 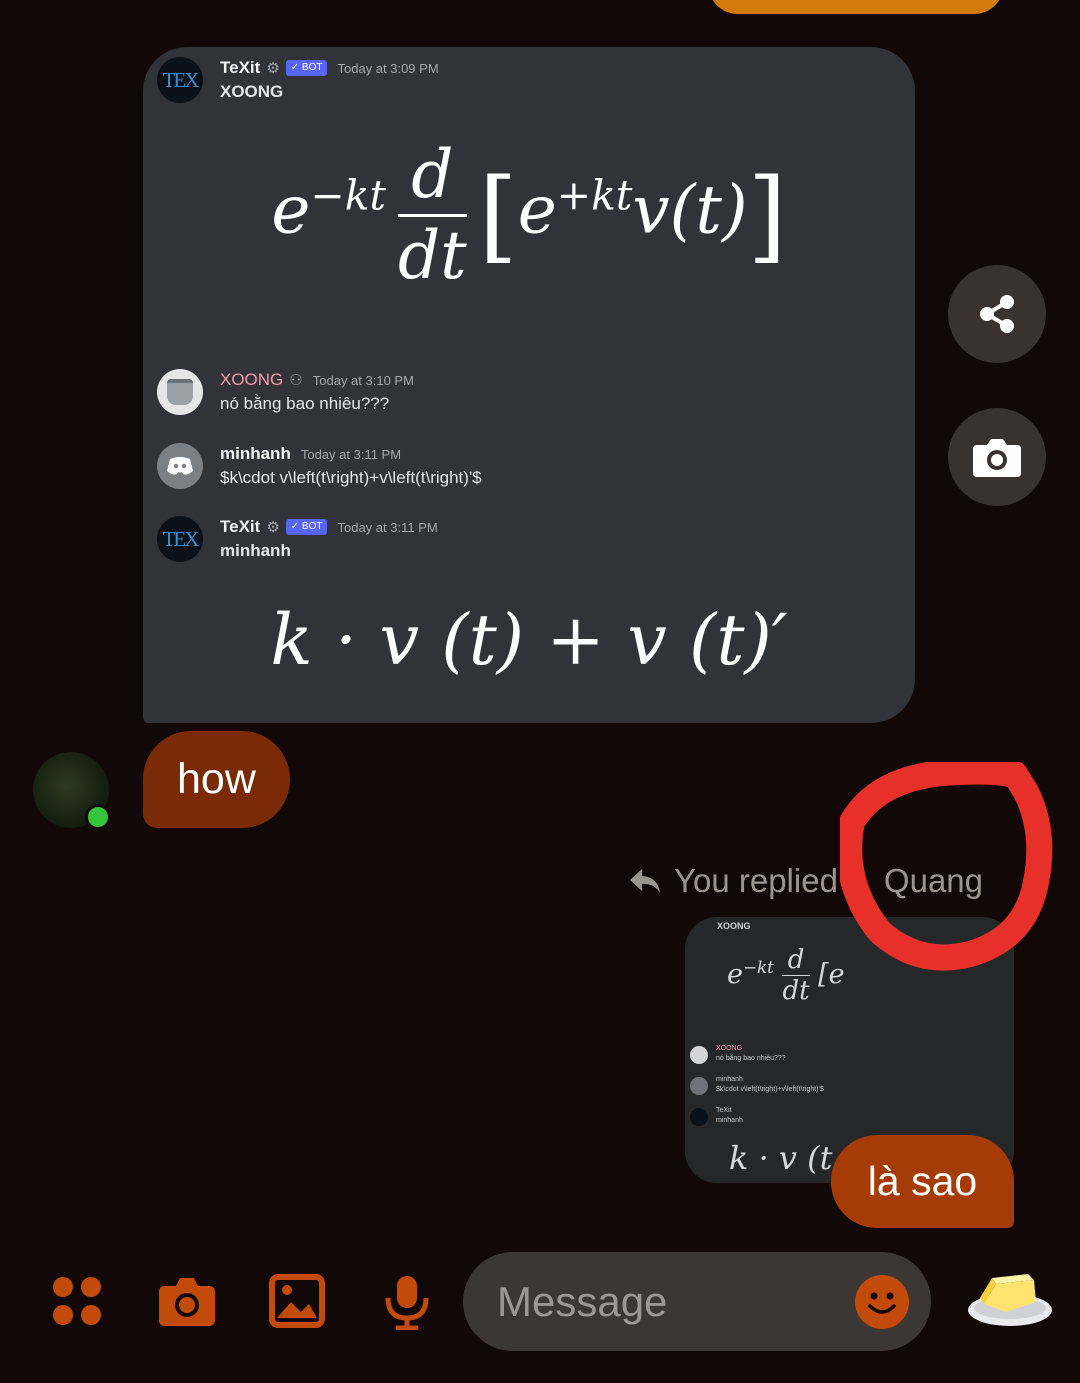 I want to click on apps-button, so click(x=77, y=1303).